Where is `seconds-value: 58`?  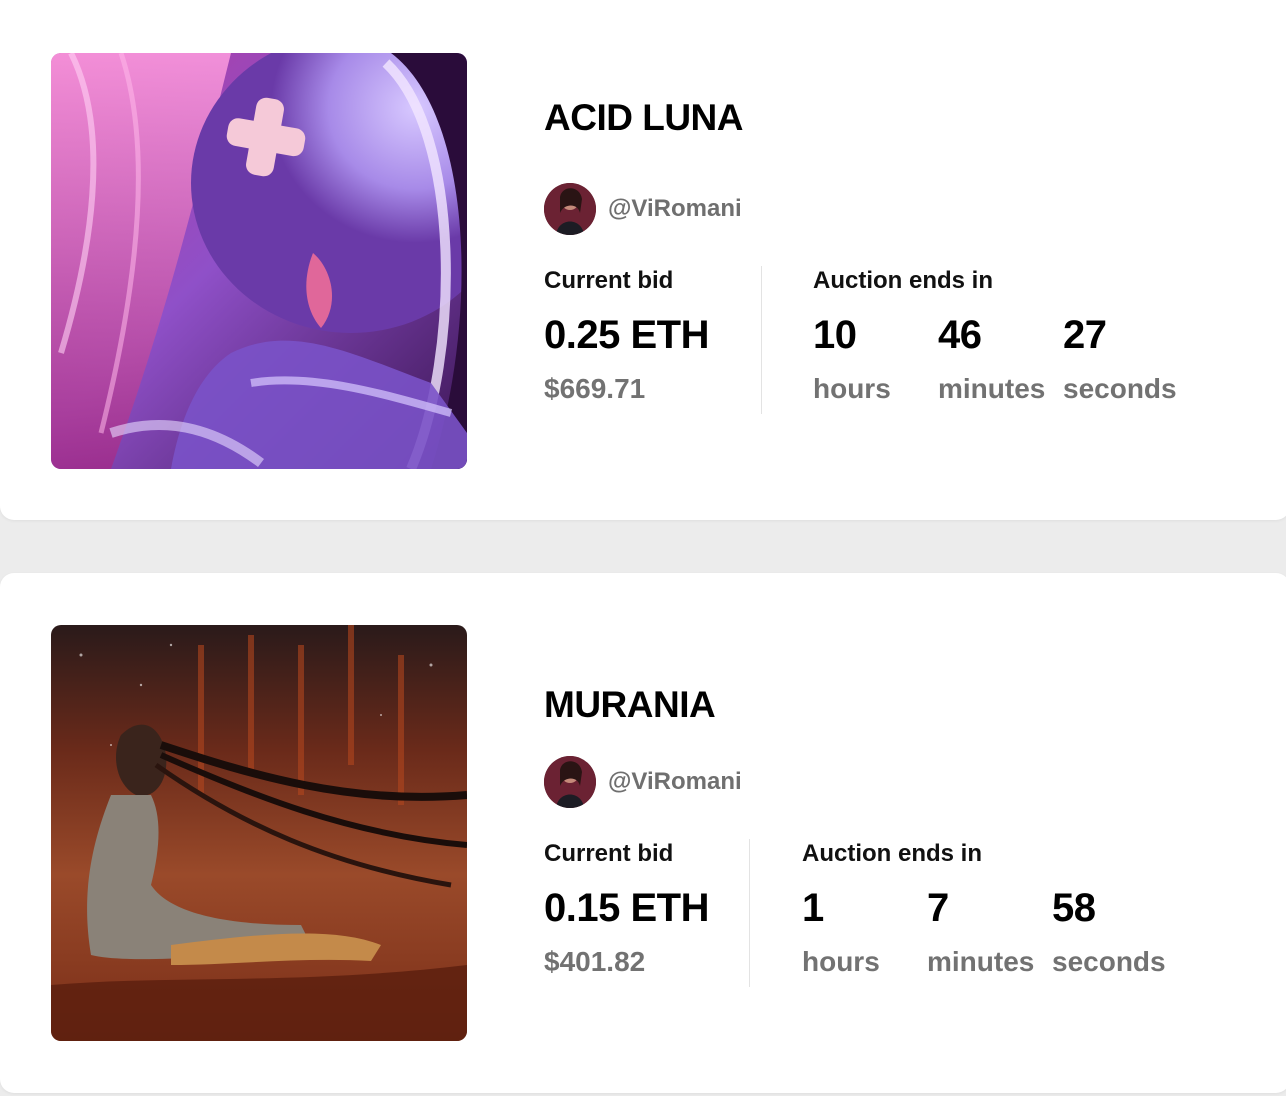
seconds-value: 58 is located at coordinates (1074, 908).